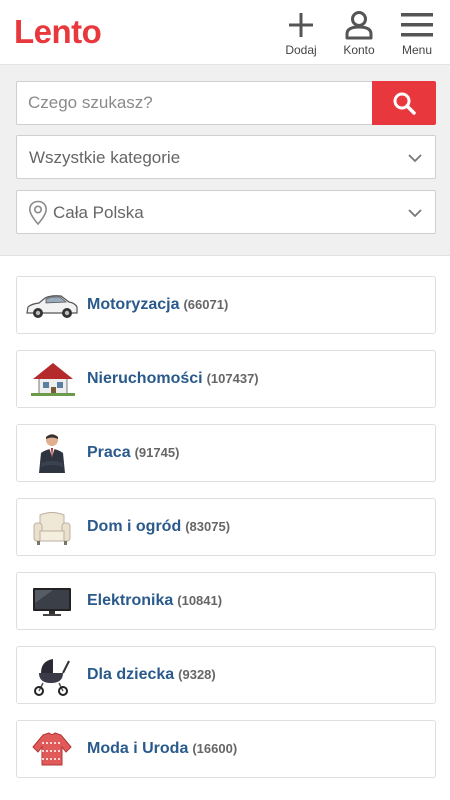 This screenshot has width=450, height=800. Describe the element at coordinates (52, 528) in the screenshot. I see `armchair-icon` at that location.